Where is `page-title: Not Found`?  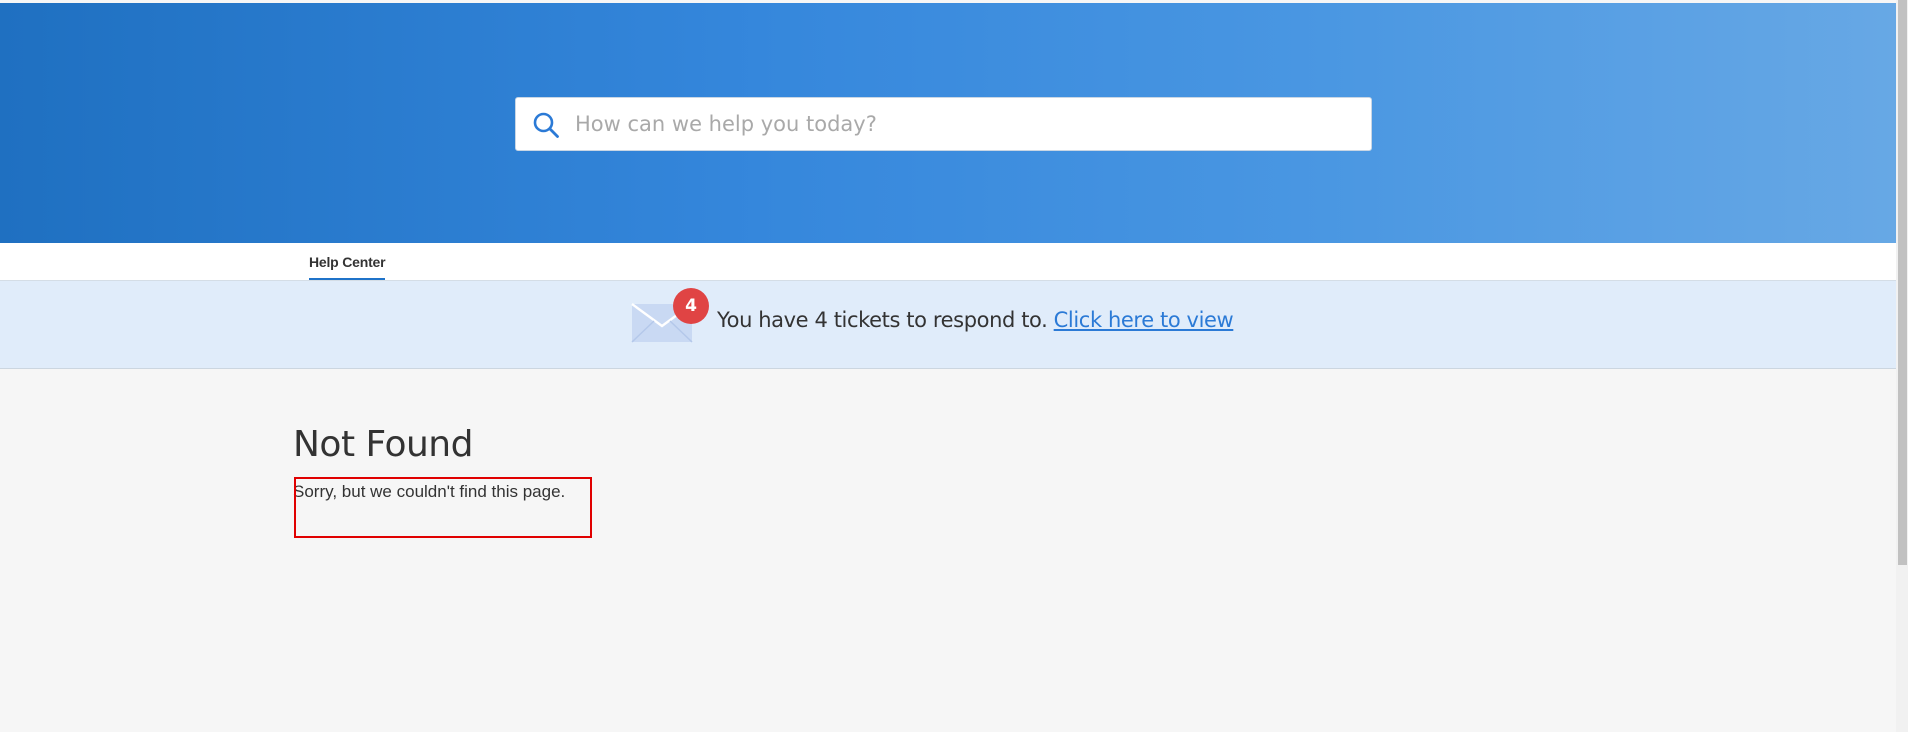
page-title: Not Found is located at coordinates (383, 444).